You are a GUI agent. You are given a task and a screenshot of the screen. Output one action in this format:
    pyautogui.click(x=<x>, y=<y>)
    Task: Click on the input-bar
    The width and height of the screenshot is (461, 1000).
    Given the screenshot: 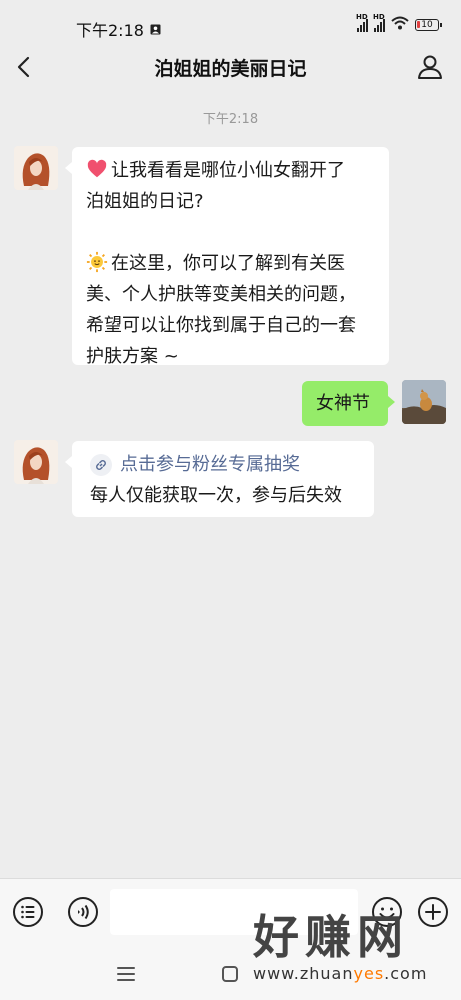 What is the action you would take?
    pyautogui.click(x=230, y=912)
    